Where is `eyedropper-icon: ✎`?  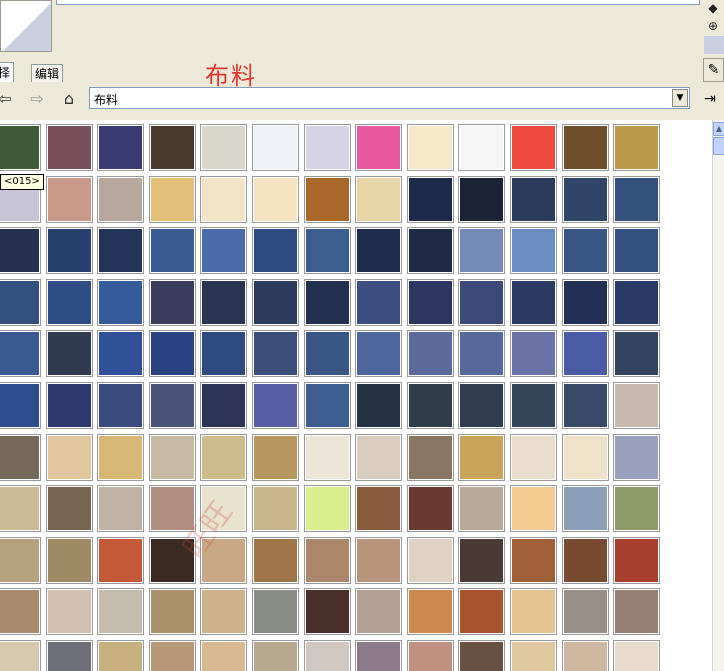
eyedropper-icon: ✎ is located at coordinates (713, 70).